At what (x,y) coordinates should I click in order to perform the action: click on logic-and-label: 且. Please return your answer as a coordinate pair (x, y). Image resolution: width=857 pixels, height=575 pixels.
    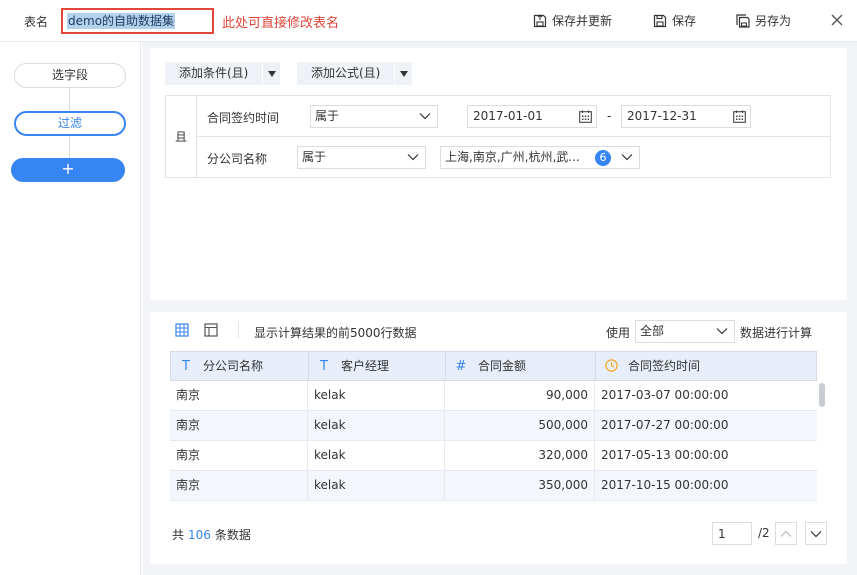
    Looking at the image, I should click on (181, 136).